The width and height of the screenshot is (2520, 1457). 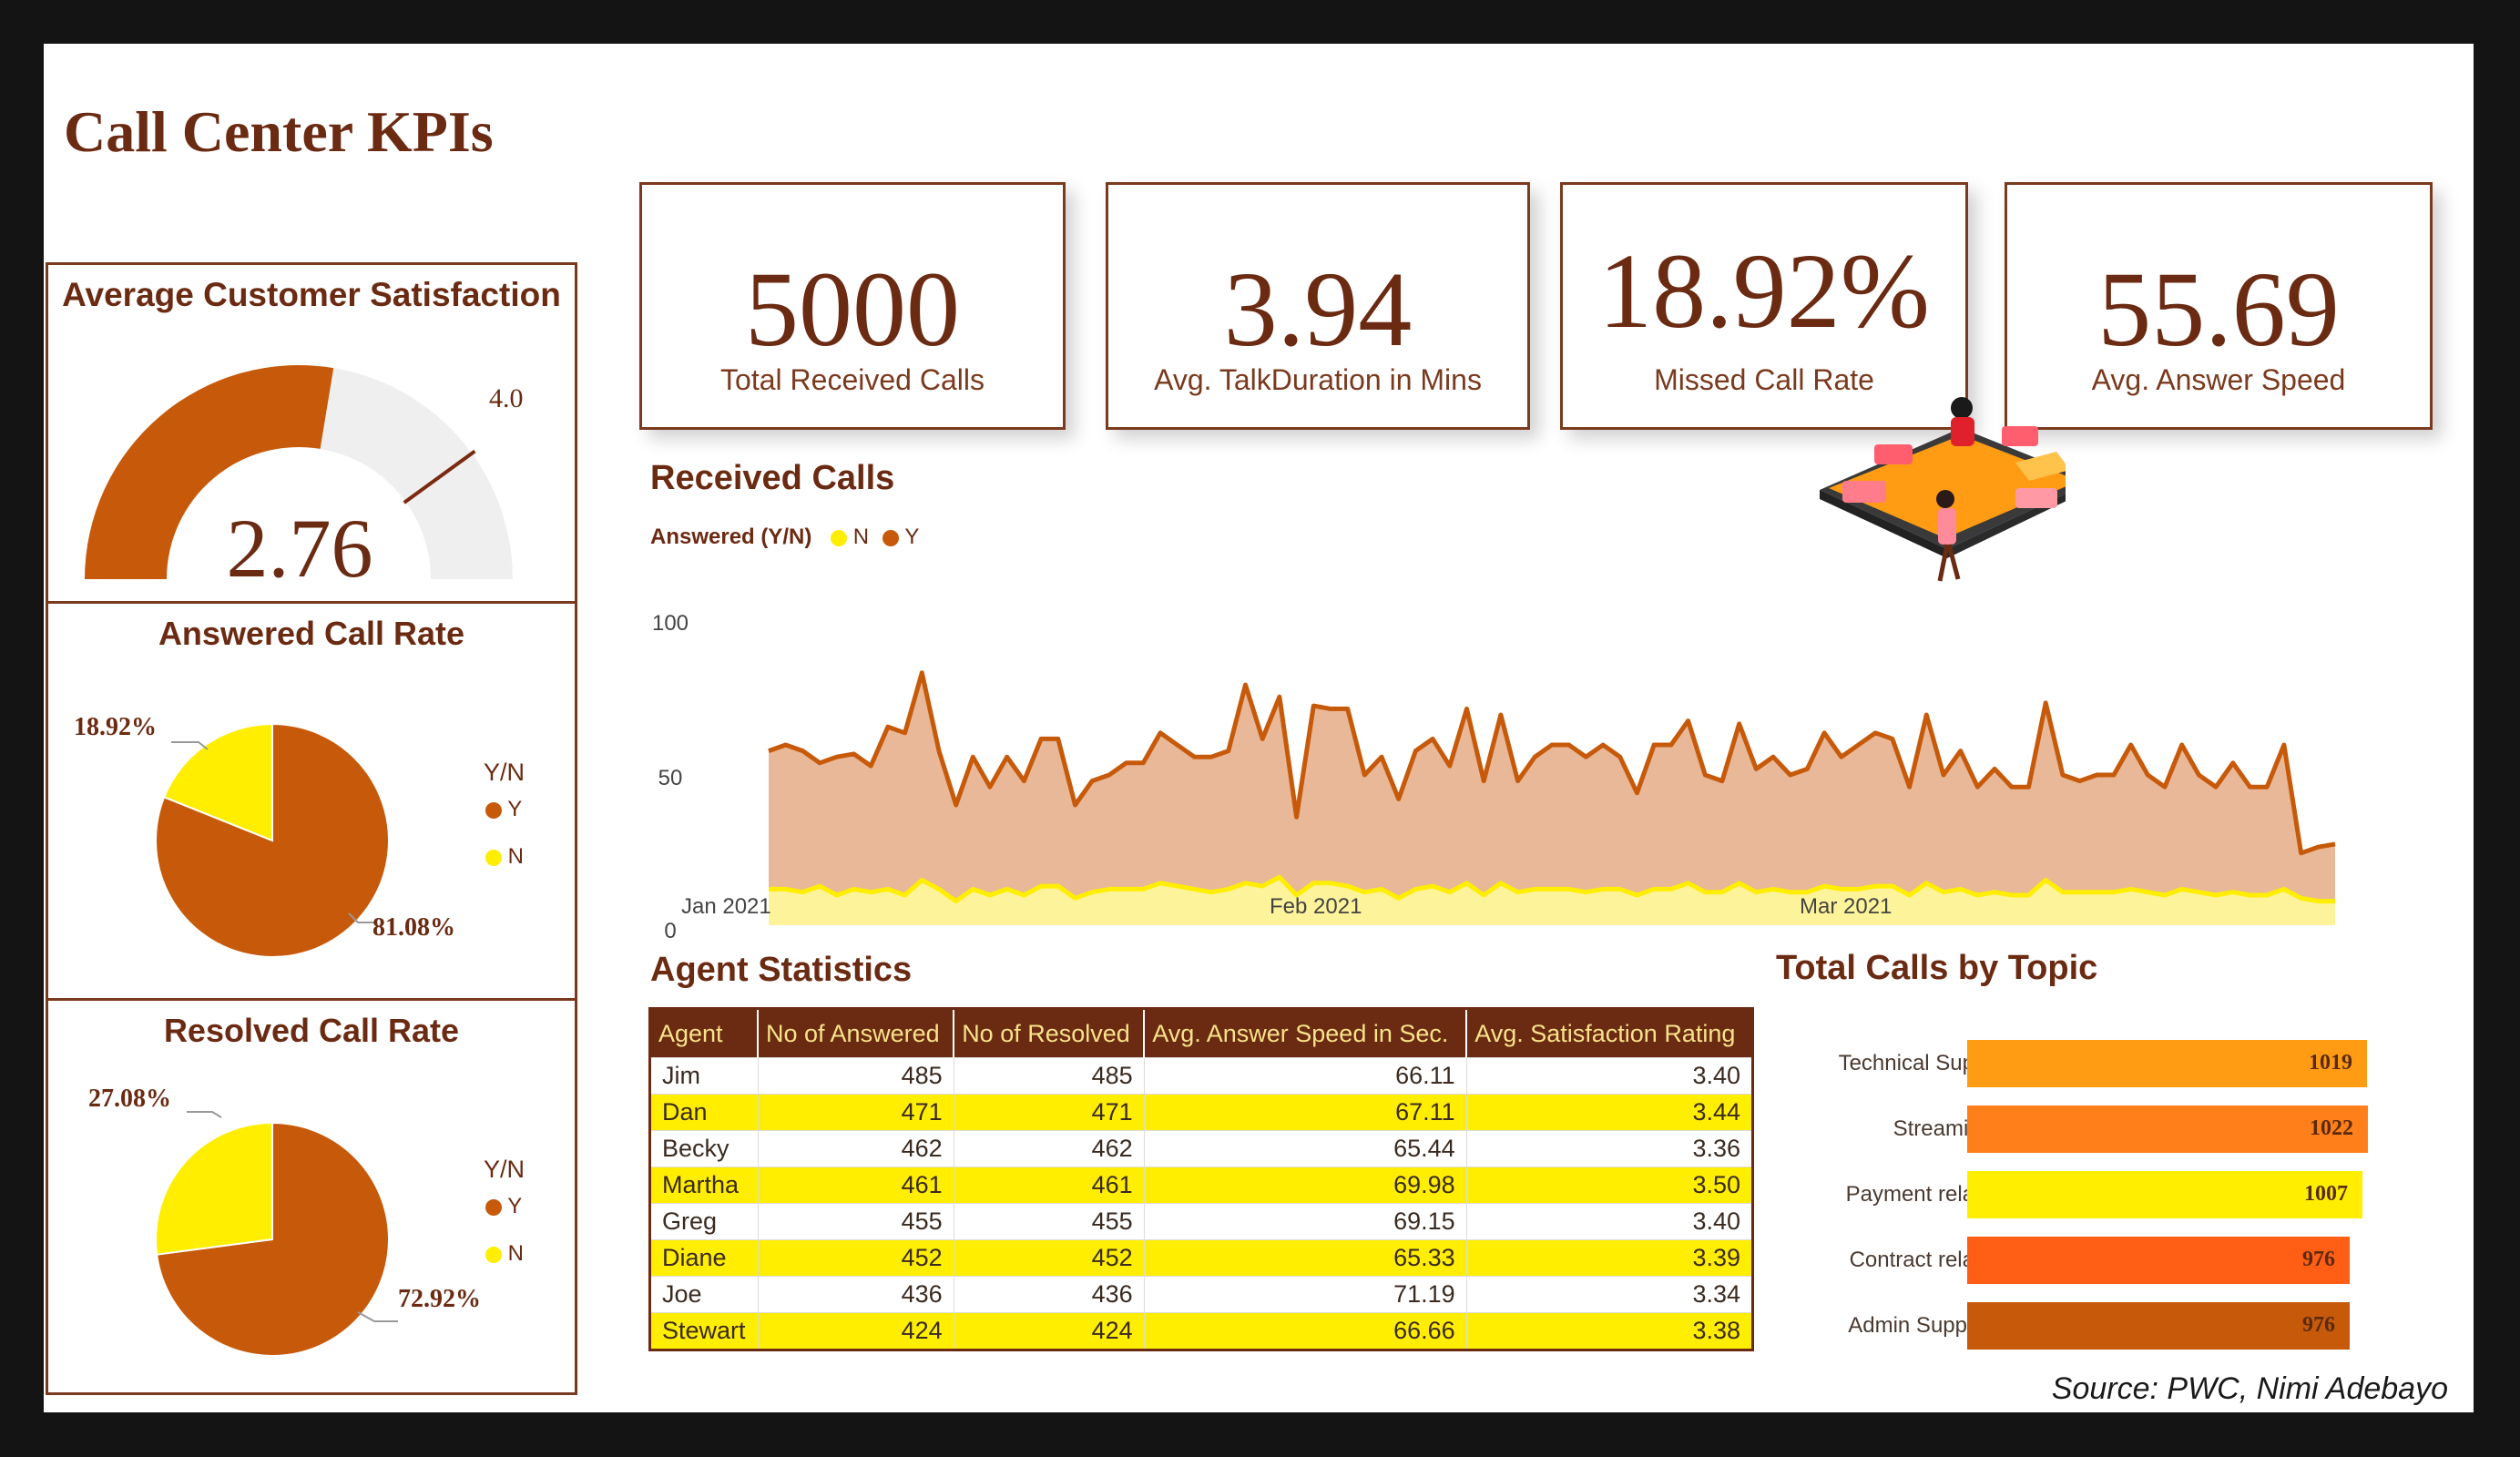 I want to click on table-cell: 69.98, so click(x=1305, y=1185).